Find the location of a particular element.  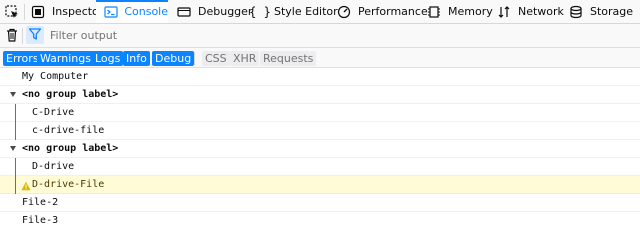

console-message: File-2 is located at coordinates (320, 203).